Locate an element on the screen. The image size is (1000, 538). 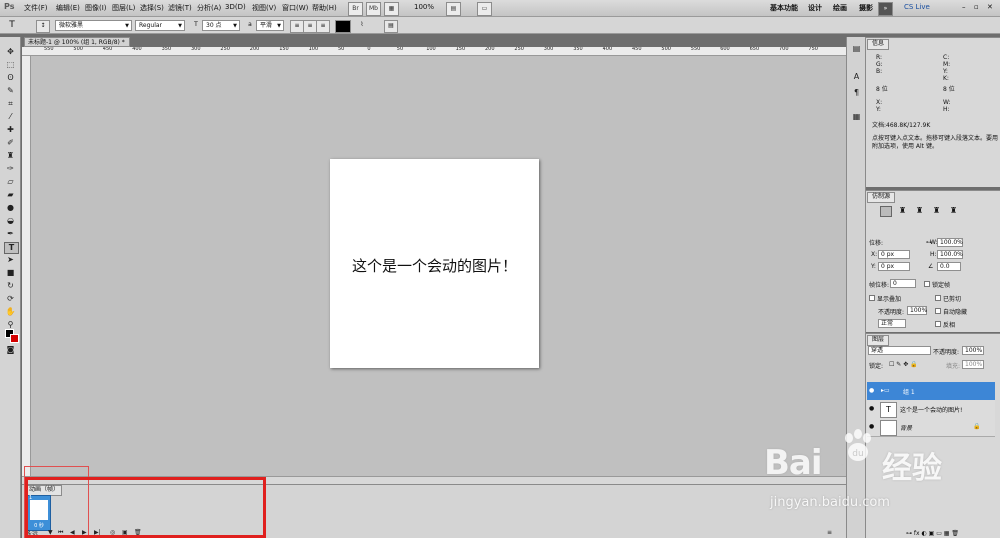
restore-icon: ▫ is located at coordinates (976, 7).